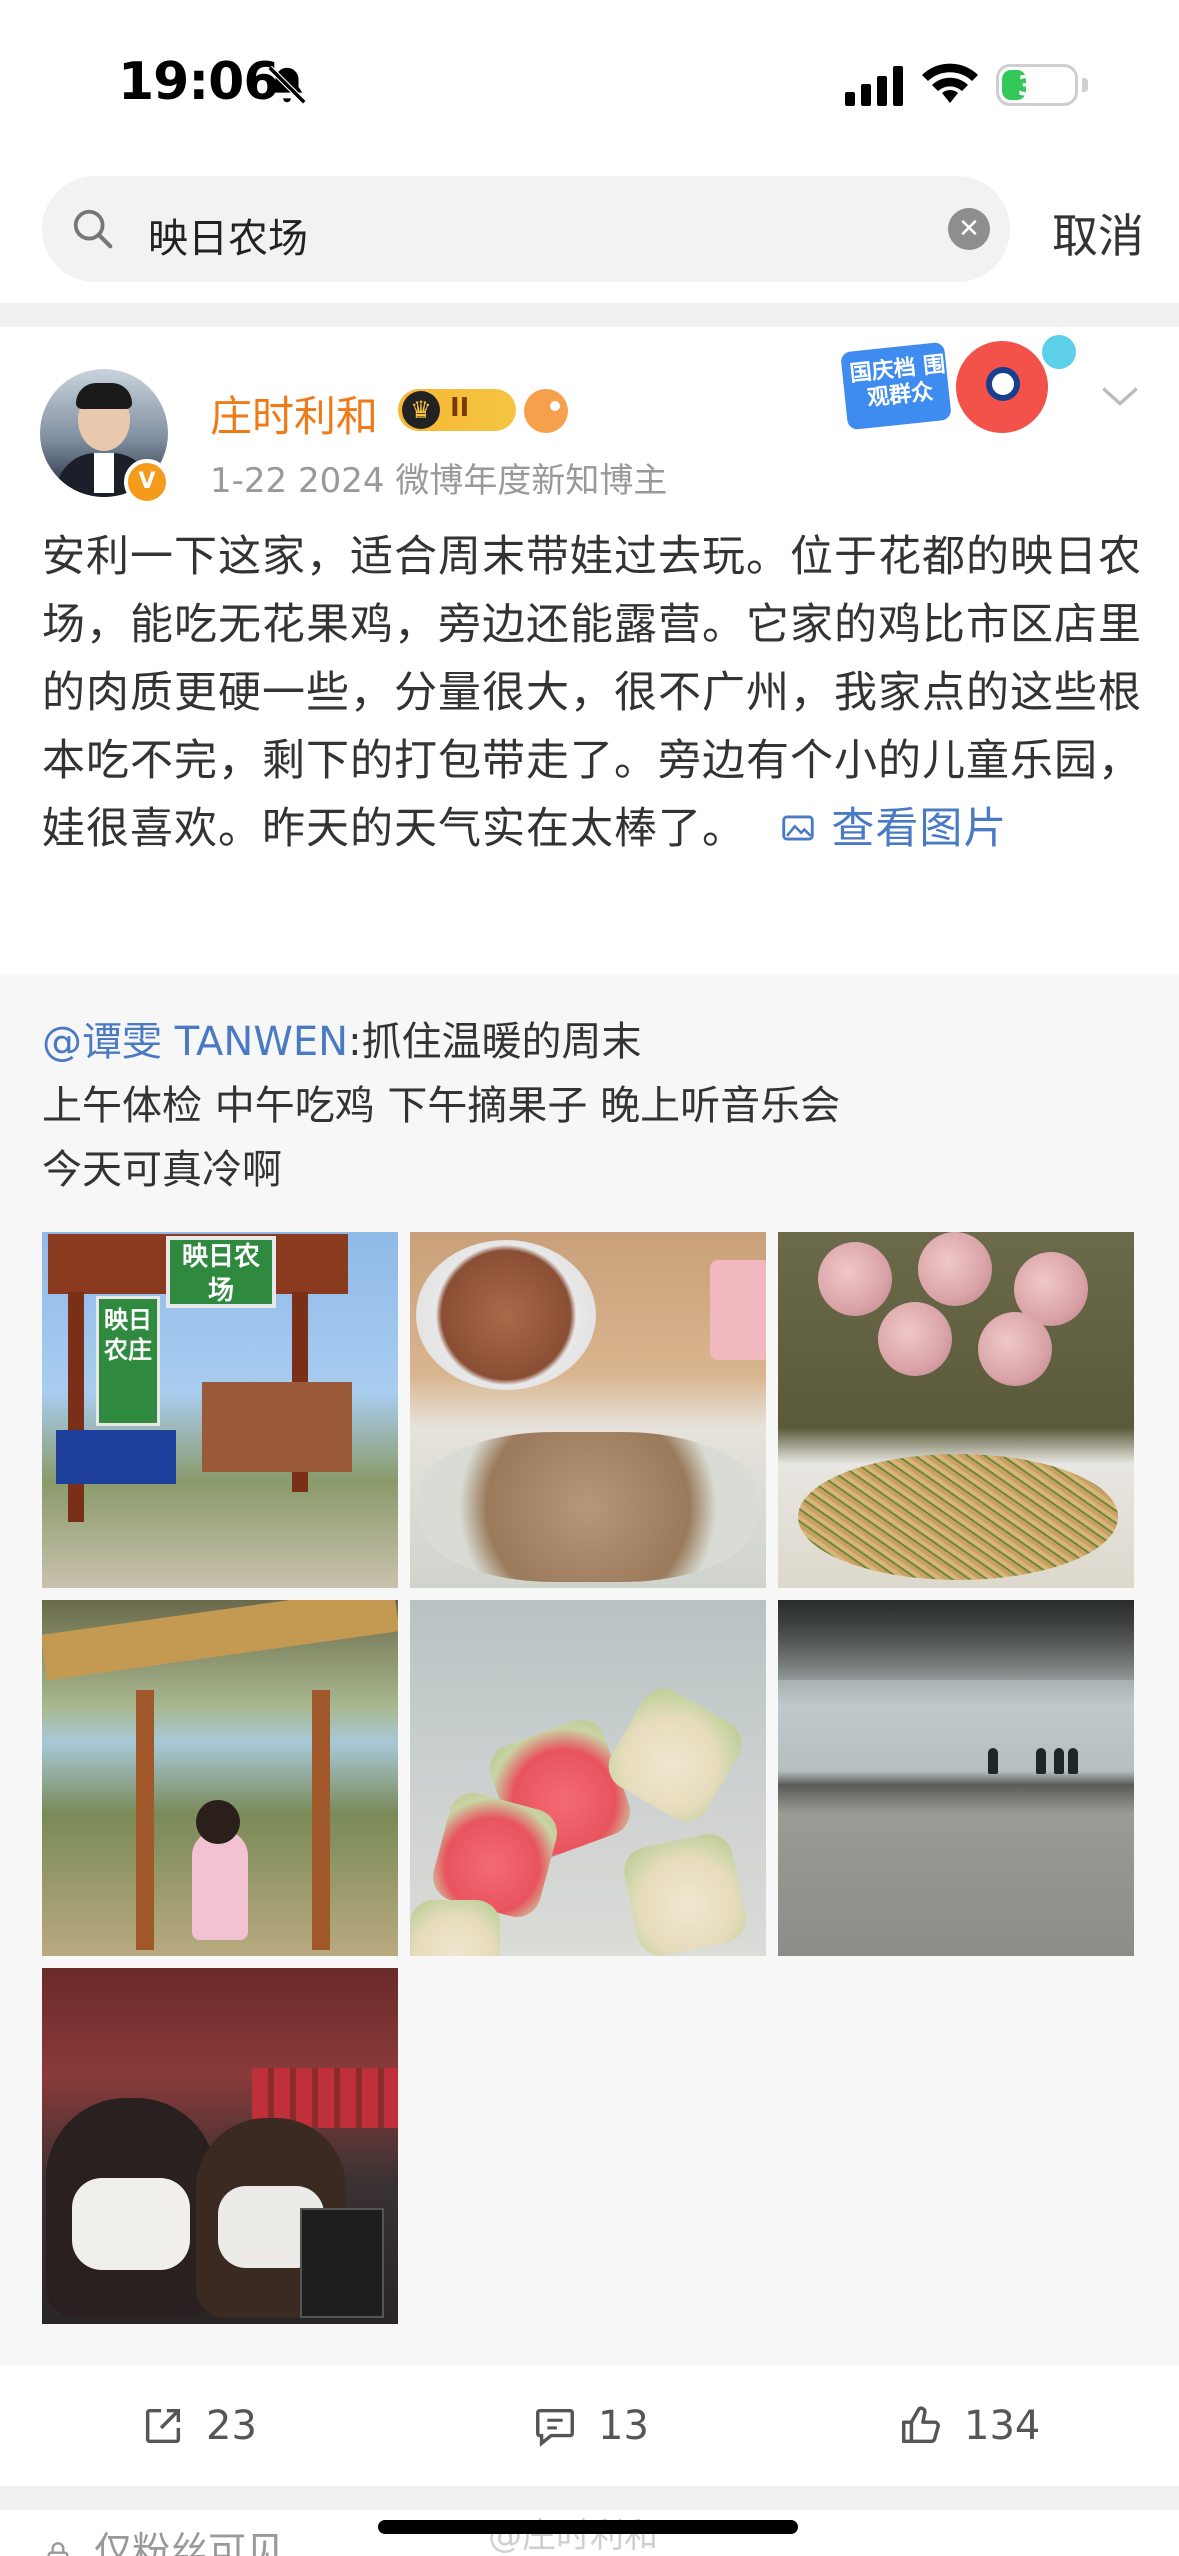 This screenshot has height=2556, width=1179. What do you see at coordinates (1059, 352) in the screenshot?
I see `sparkle-icon` at bounding box center [1059, 352].